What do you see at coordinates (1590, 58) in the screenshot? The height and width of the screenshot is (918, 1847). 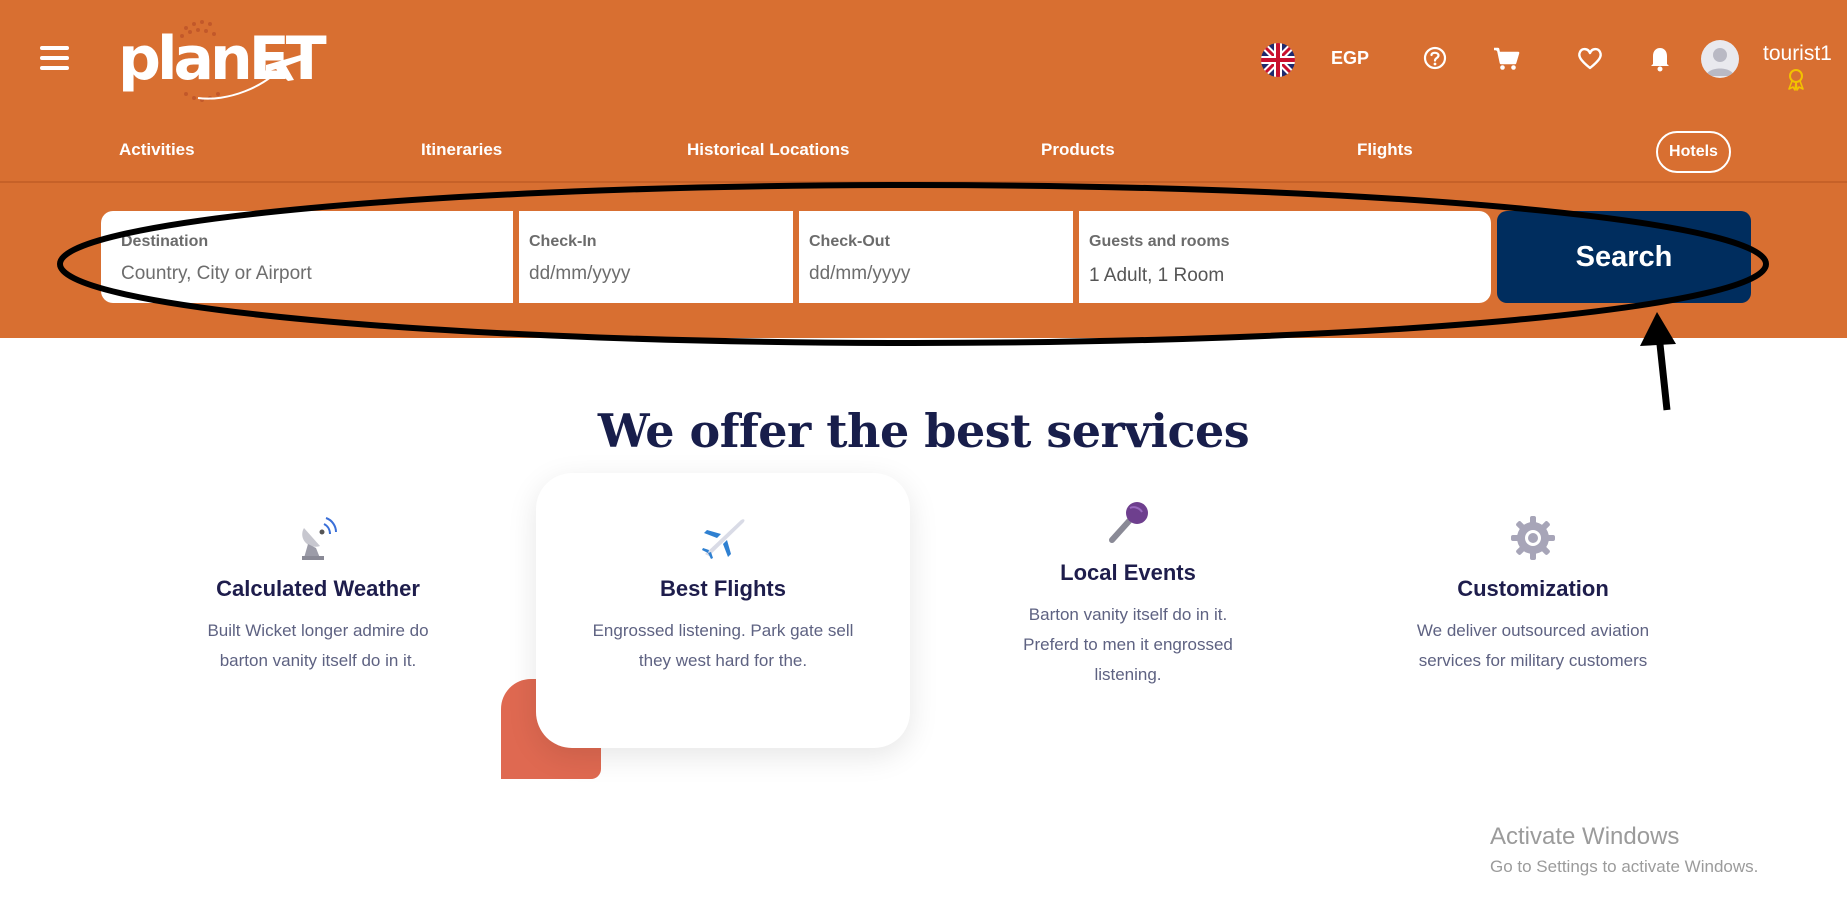 I see `heart-icon` at bounding box center [1590, 58].